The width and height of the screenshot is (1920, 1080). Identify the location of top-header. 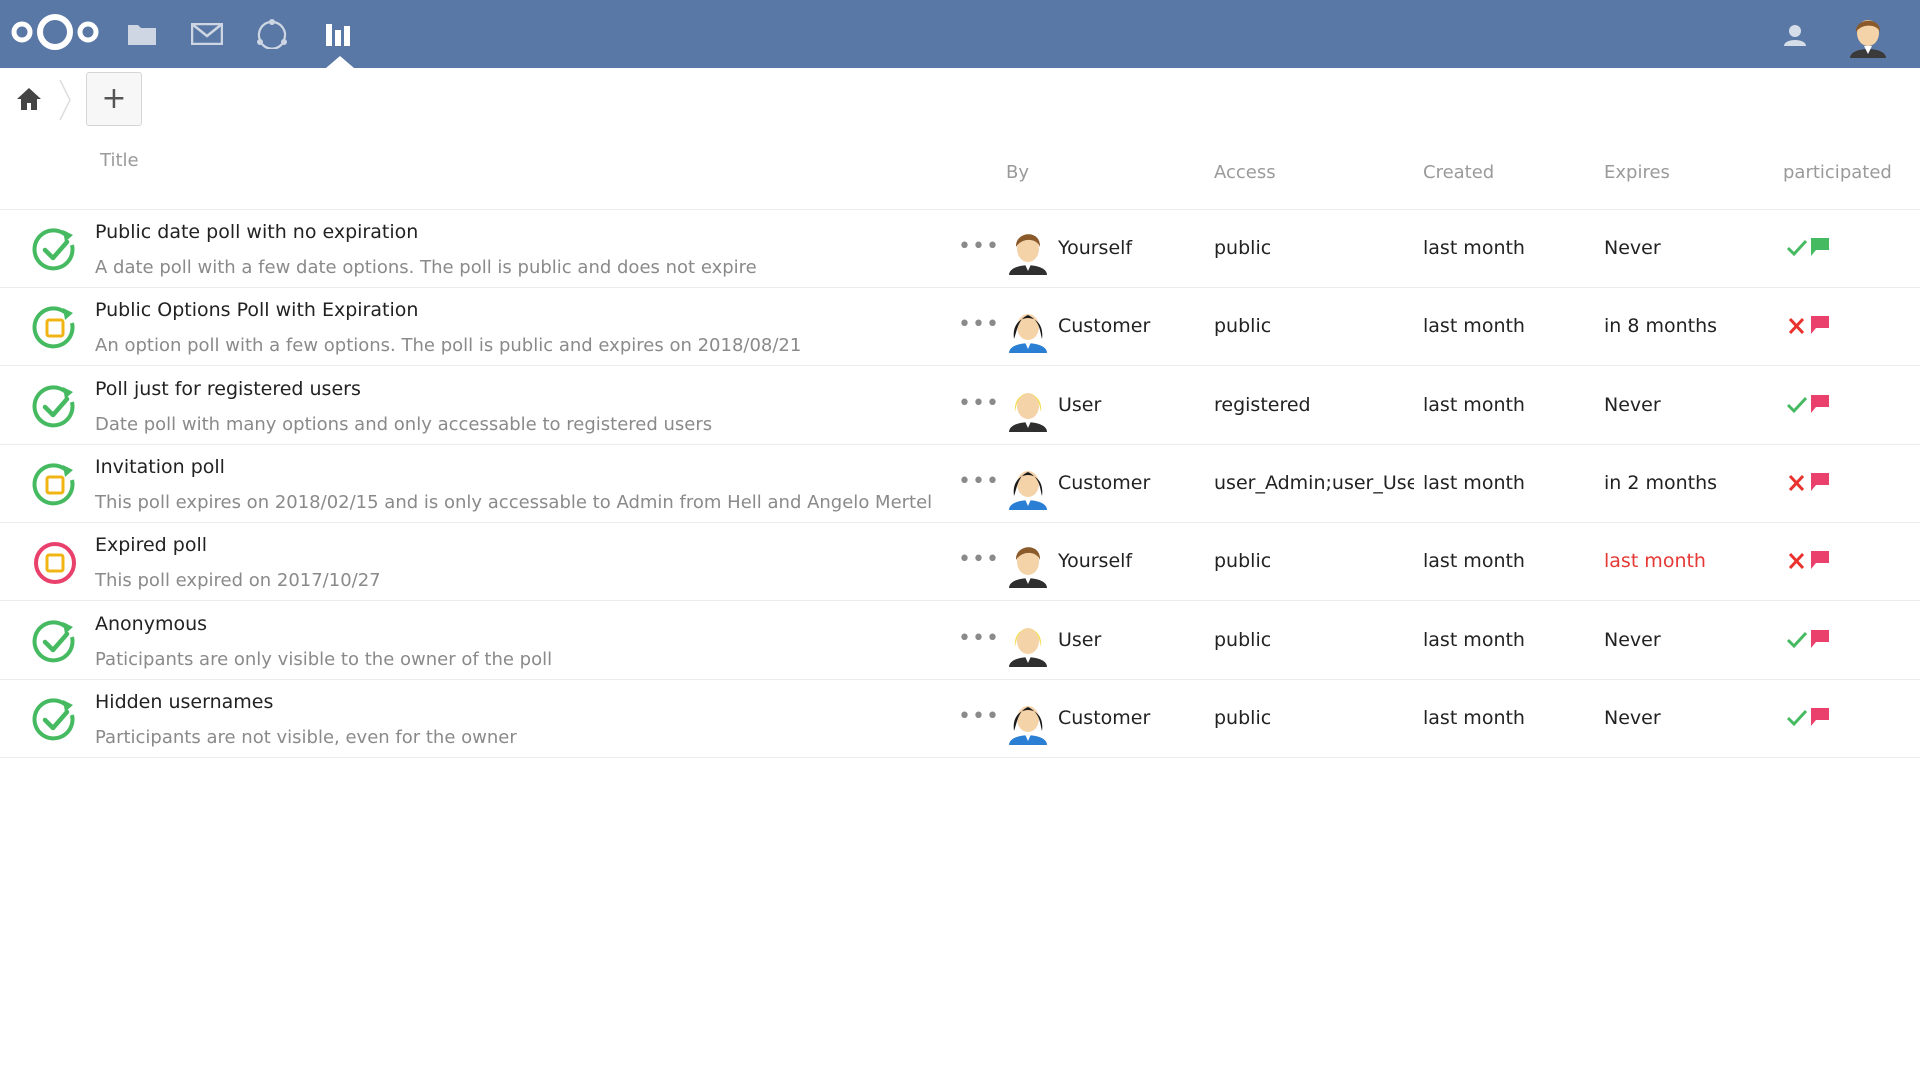
(960, 34).